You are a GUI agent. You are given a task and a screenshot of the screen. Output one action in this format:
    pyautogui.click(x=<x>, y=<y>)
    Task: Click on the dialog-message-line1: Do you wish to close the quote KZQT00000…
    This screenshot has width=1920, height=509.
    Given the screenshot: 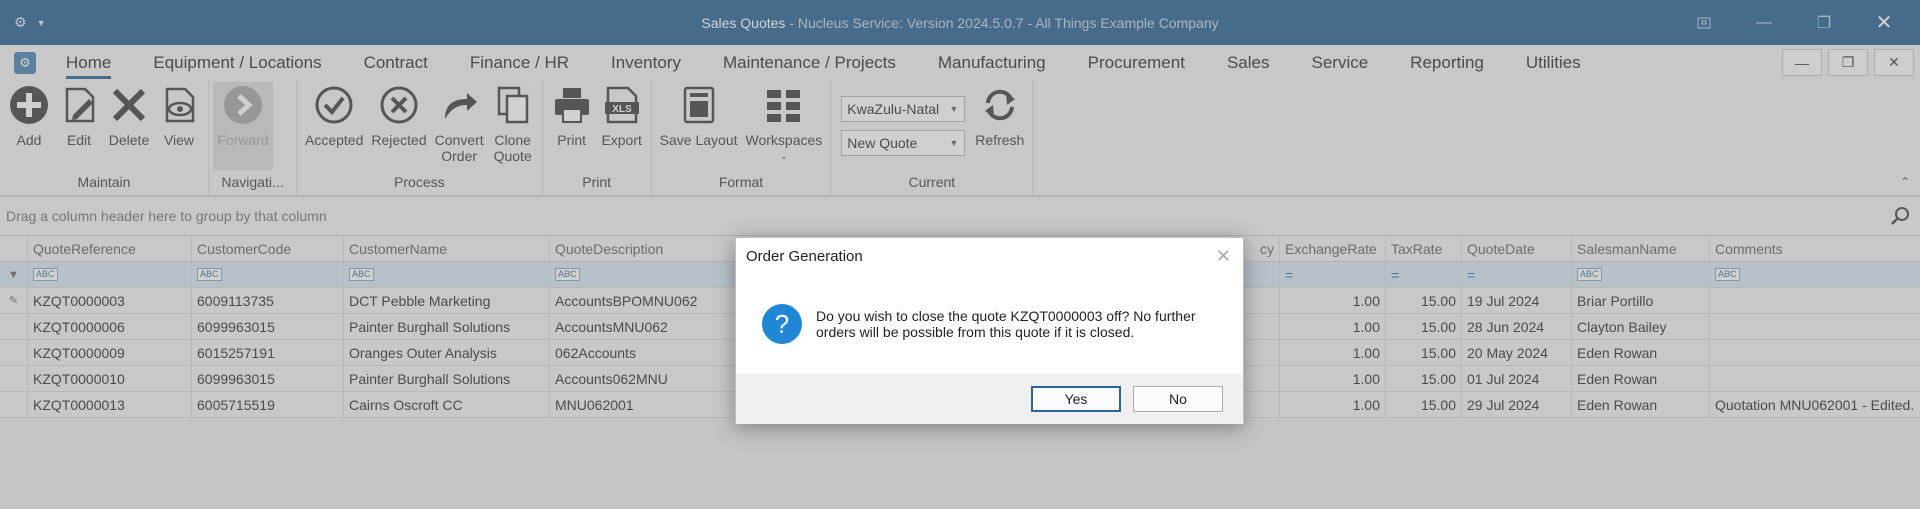 What is the action you would take?
    pyautogui.click(x=1006, y=316)
    